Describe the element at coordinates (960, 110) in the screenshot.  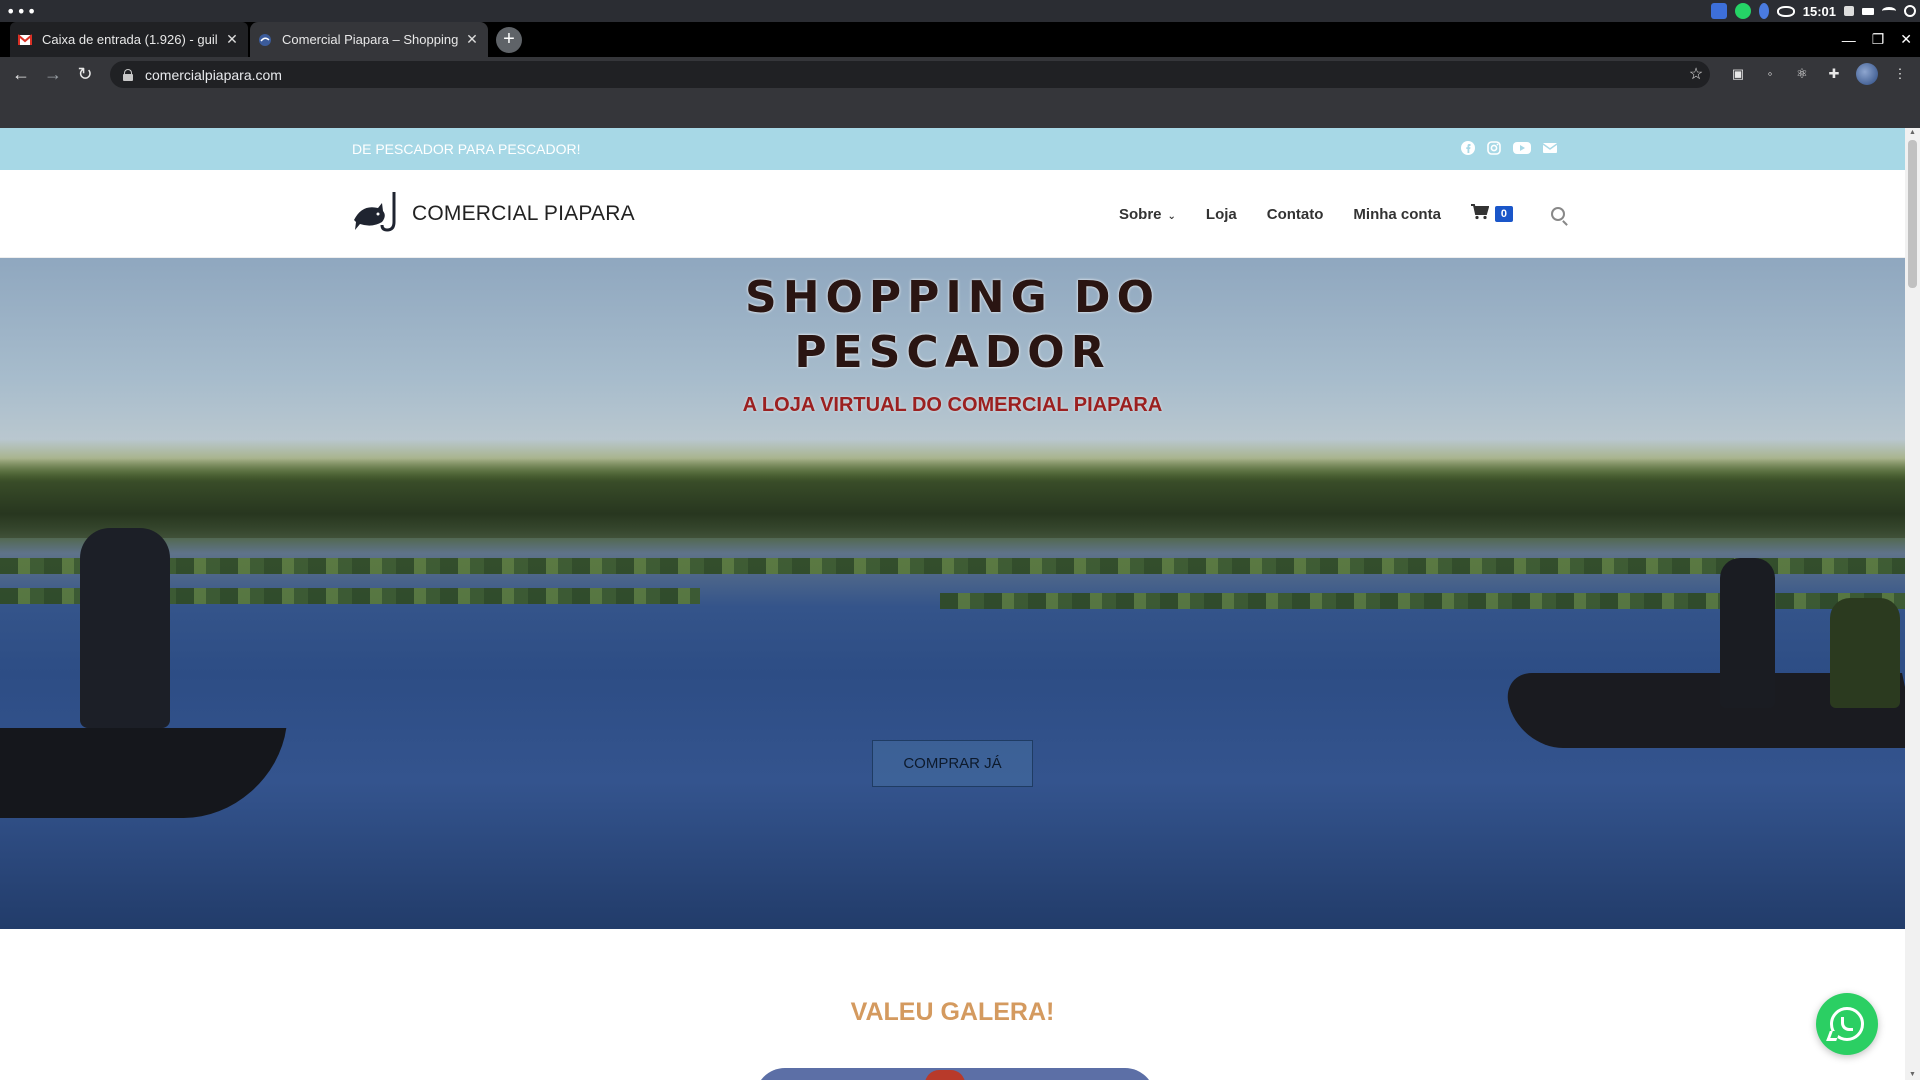
I see `bookmark-bar` at that location.